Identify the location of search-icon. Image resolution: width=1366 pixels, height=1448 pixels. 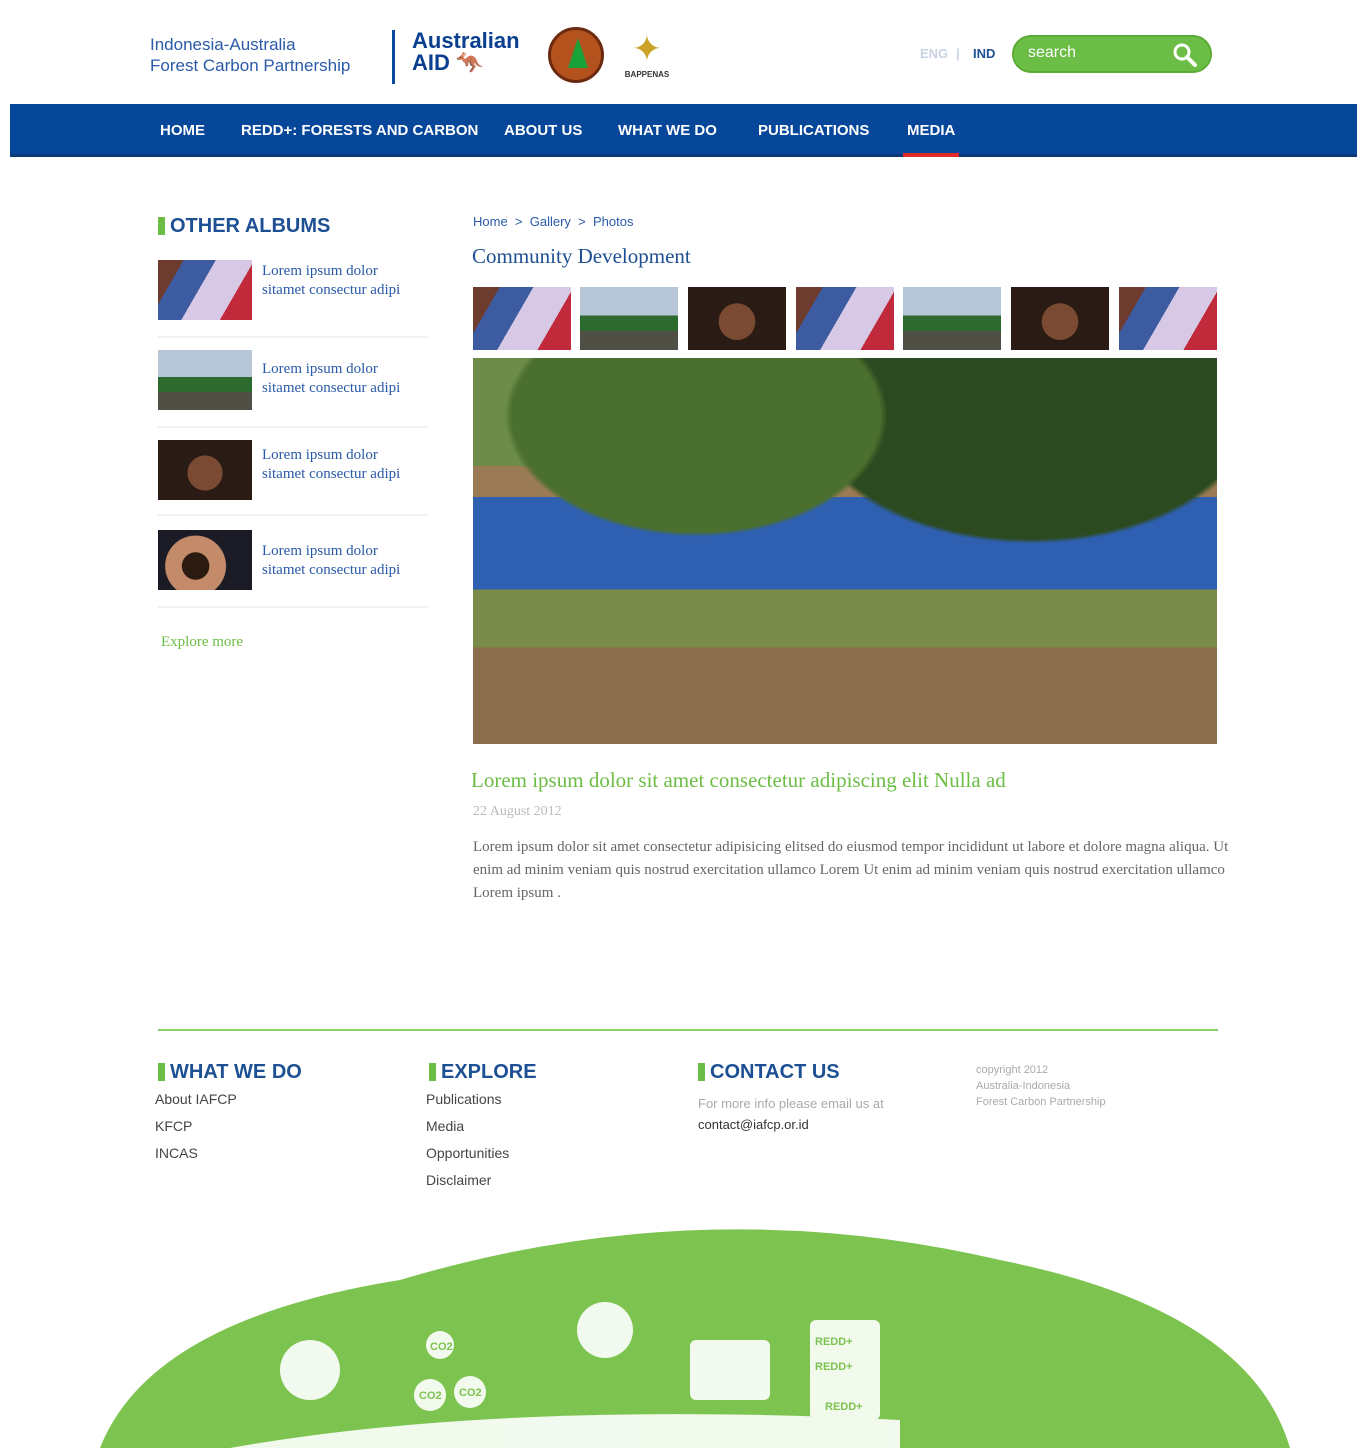
(1185, 55).